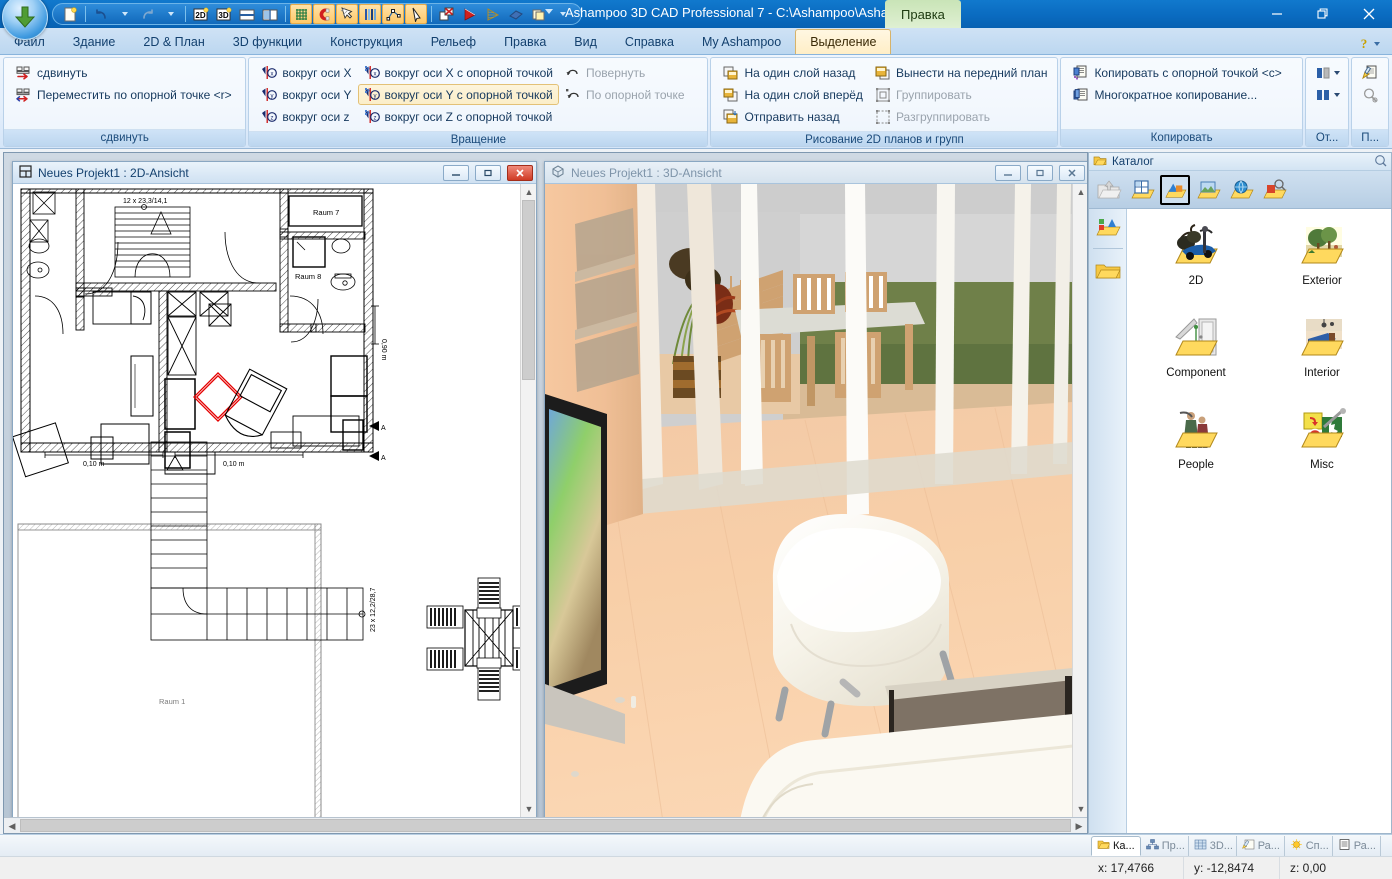 The image size is (1392, 879). What do you see at coordinates (324, 14) in the screenshot?
I see `magnet-snap-icon` at bounding box center [324, 14].